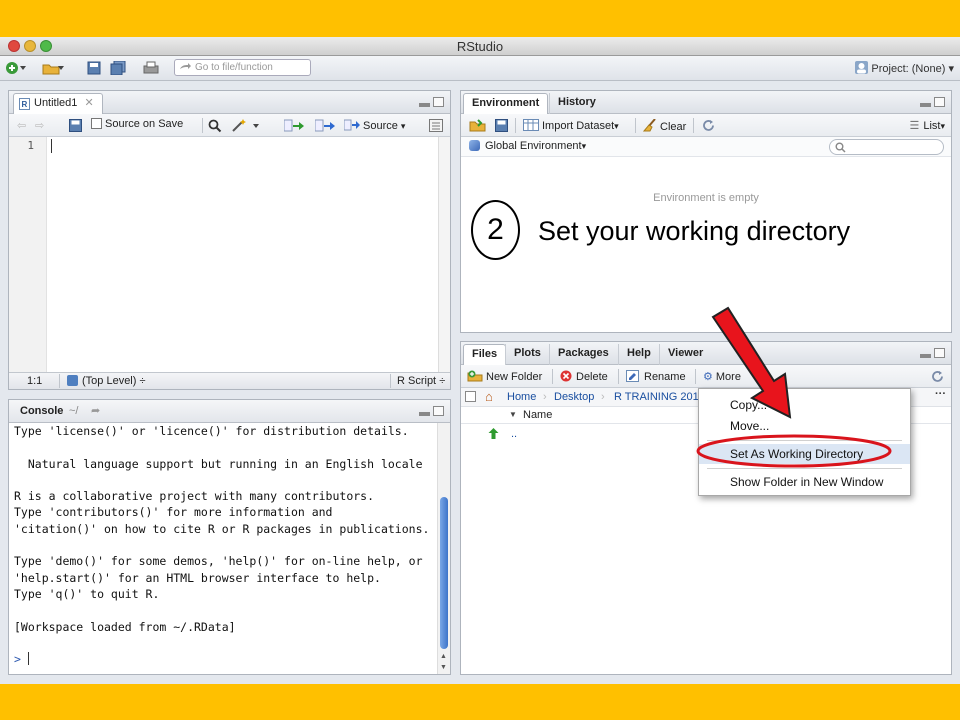 The height and width of the screenshot is (720, 960). What do you see at coordinates (794, 451) in the screenshot?
I see `highlight-ellipse` at bounding box center [794, 451].